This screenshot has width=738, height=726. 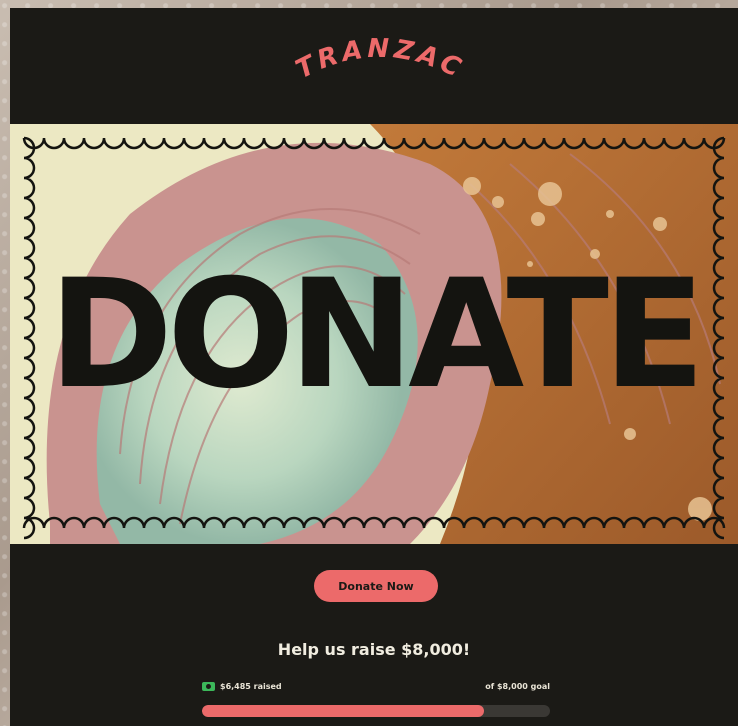 I want to click on money-icon, so click(x=208, y=686).